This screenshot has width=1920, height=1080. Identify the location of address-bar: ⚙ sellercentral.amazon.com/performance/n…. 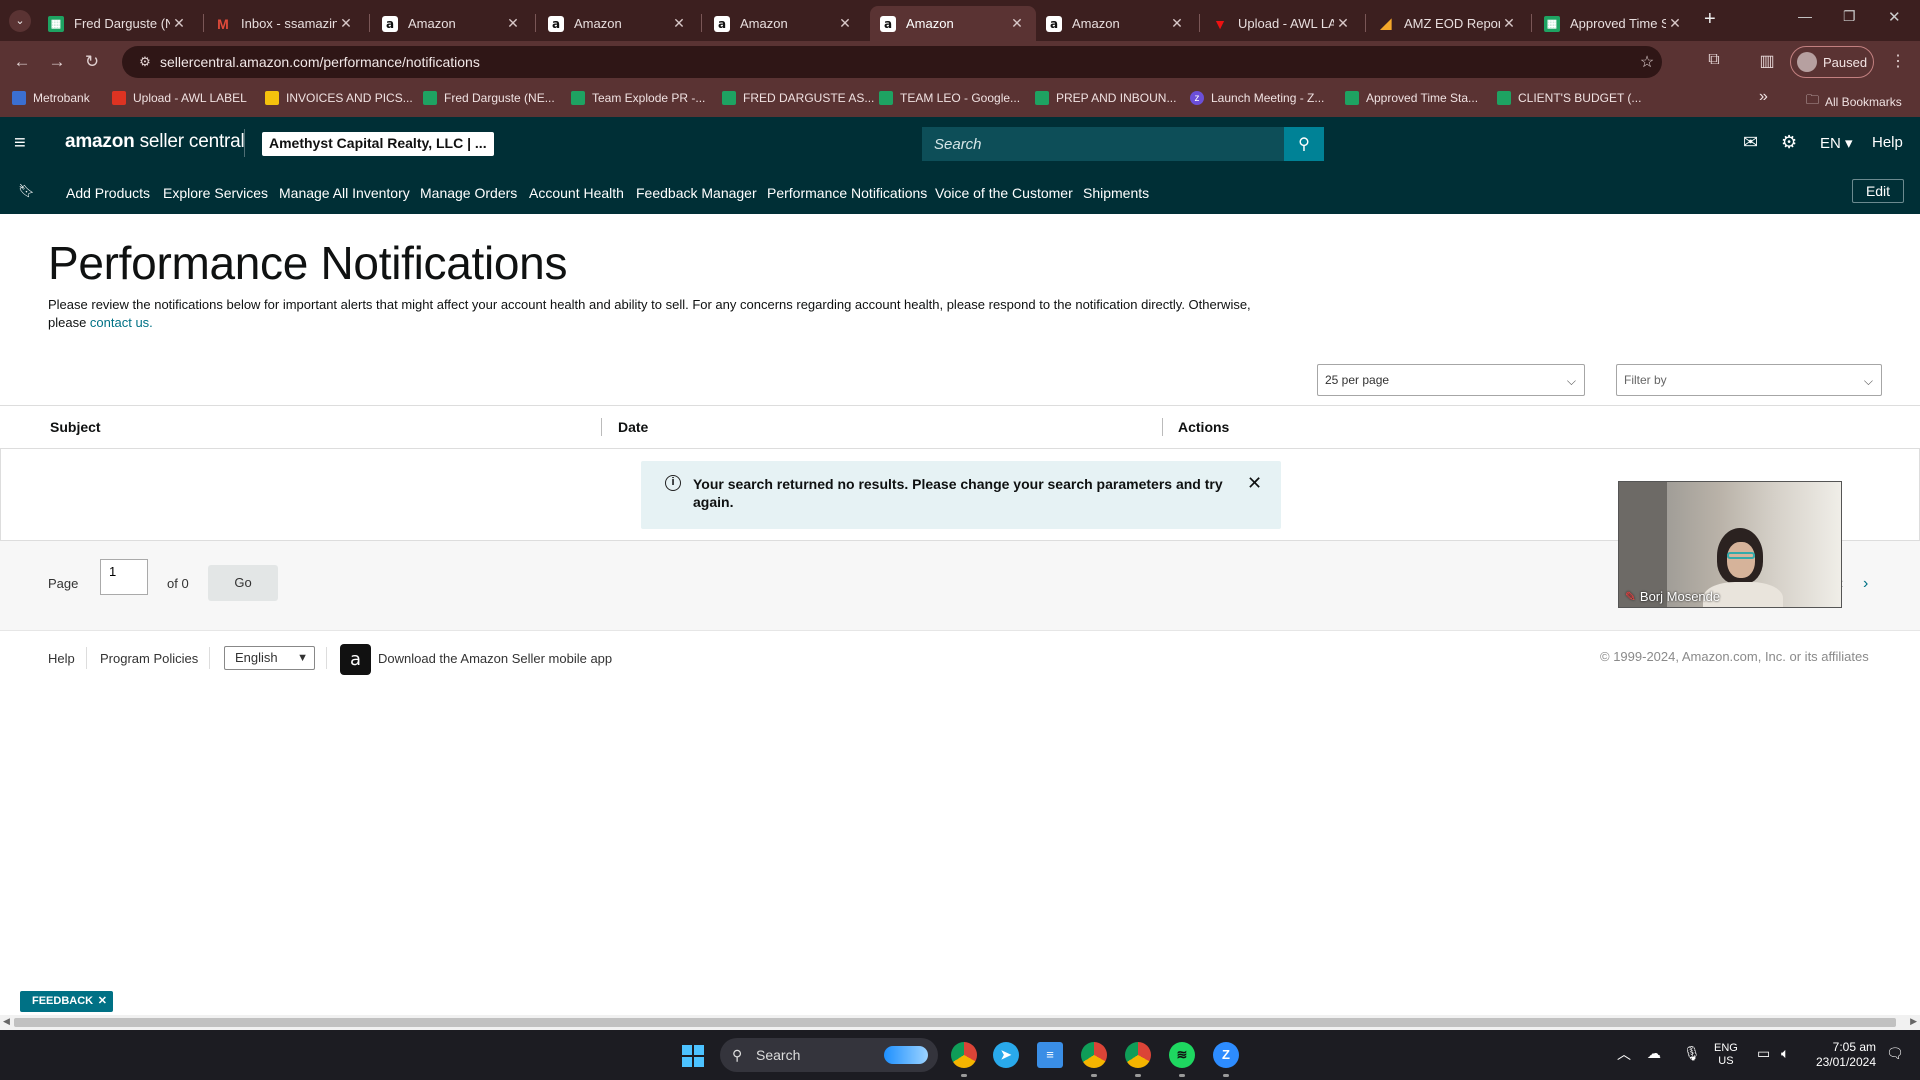
(892, 62).